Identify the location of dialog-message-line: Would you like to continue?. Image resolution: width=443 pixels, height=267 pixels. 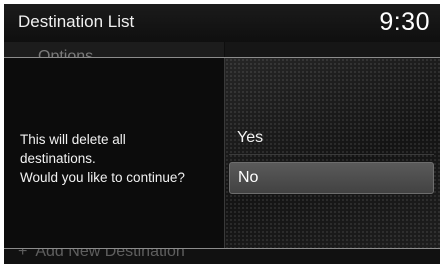
(102, 177).